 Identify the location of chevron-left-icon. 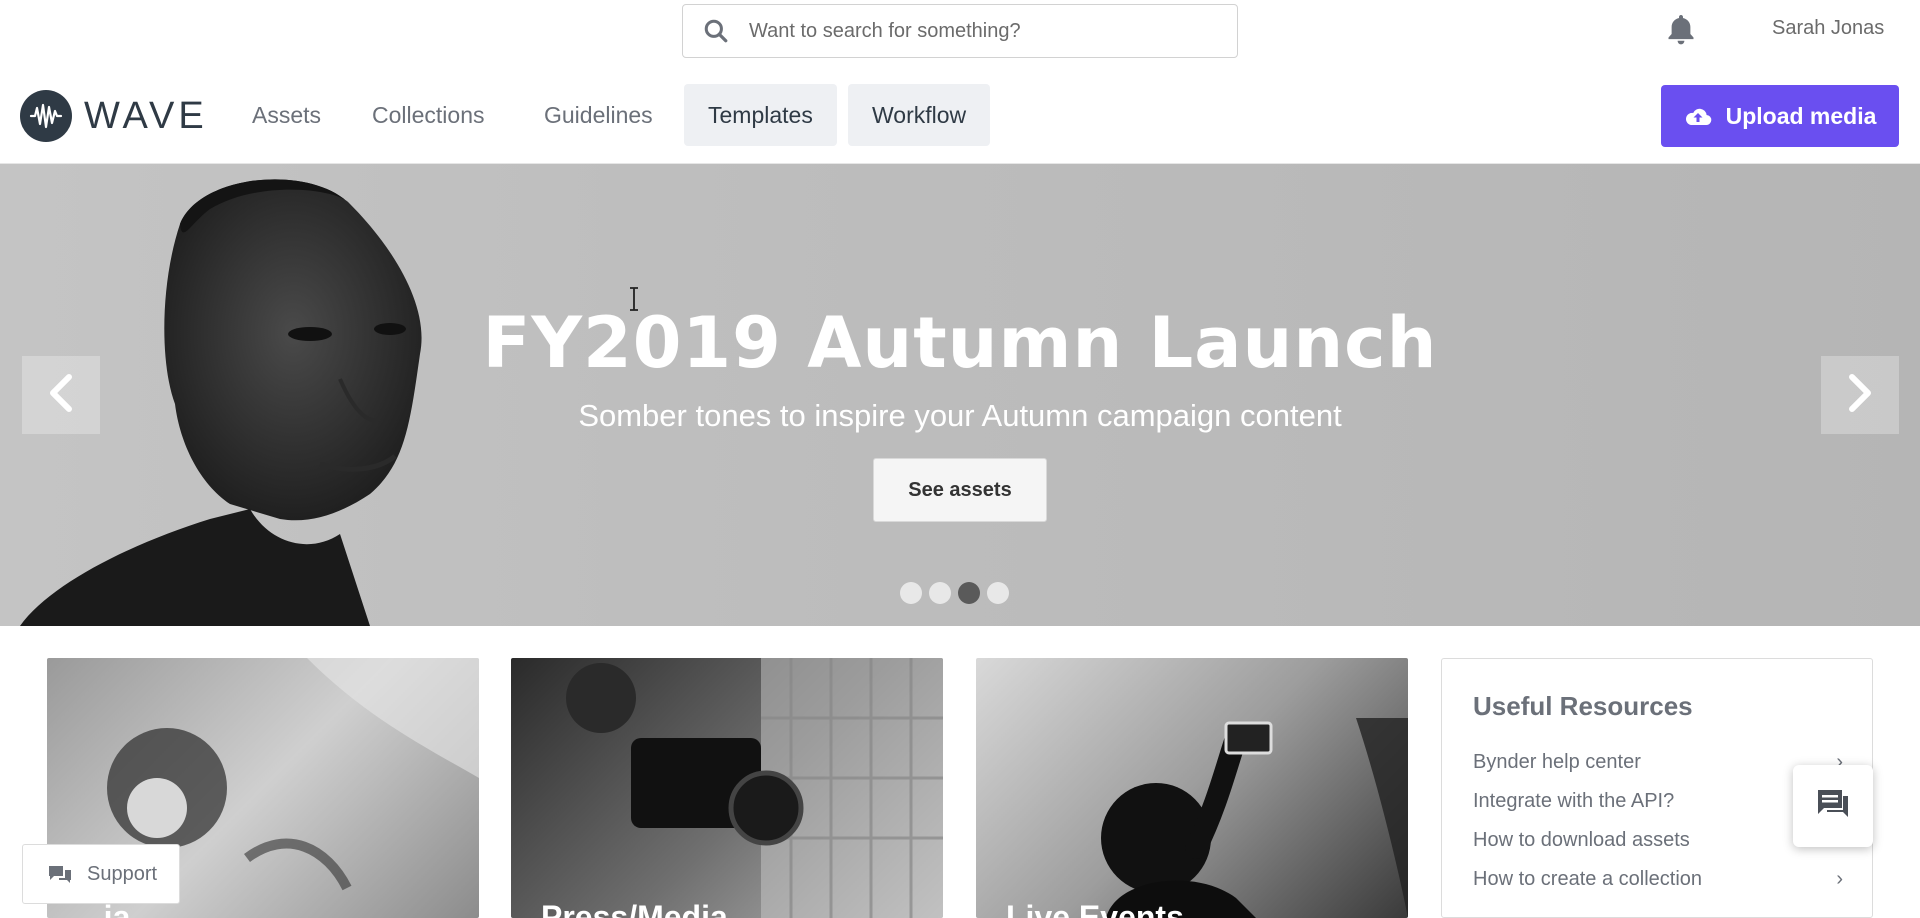
(61, 395).